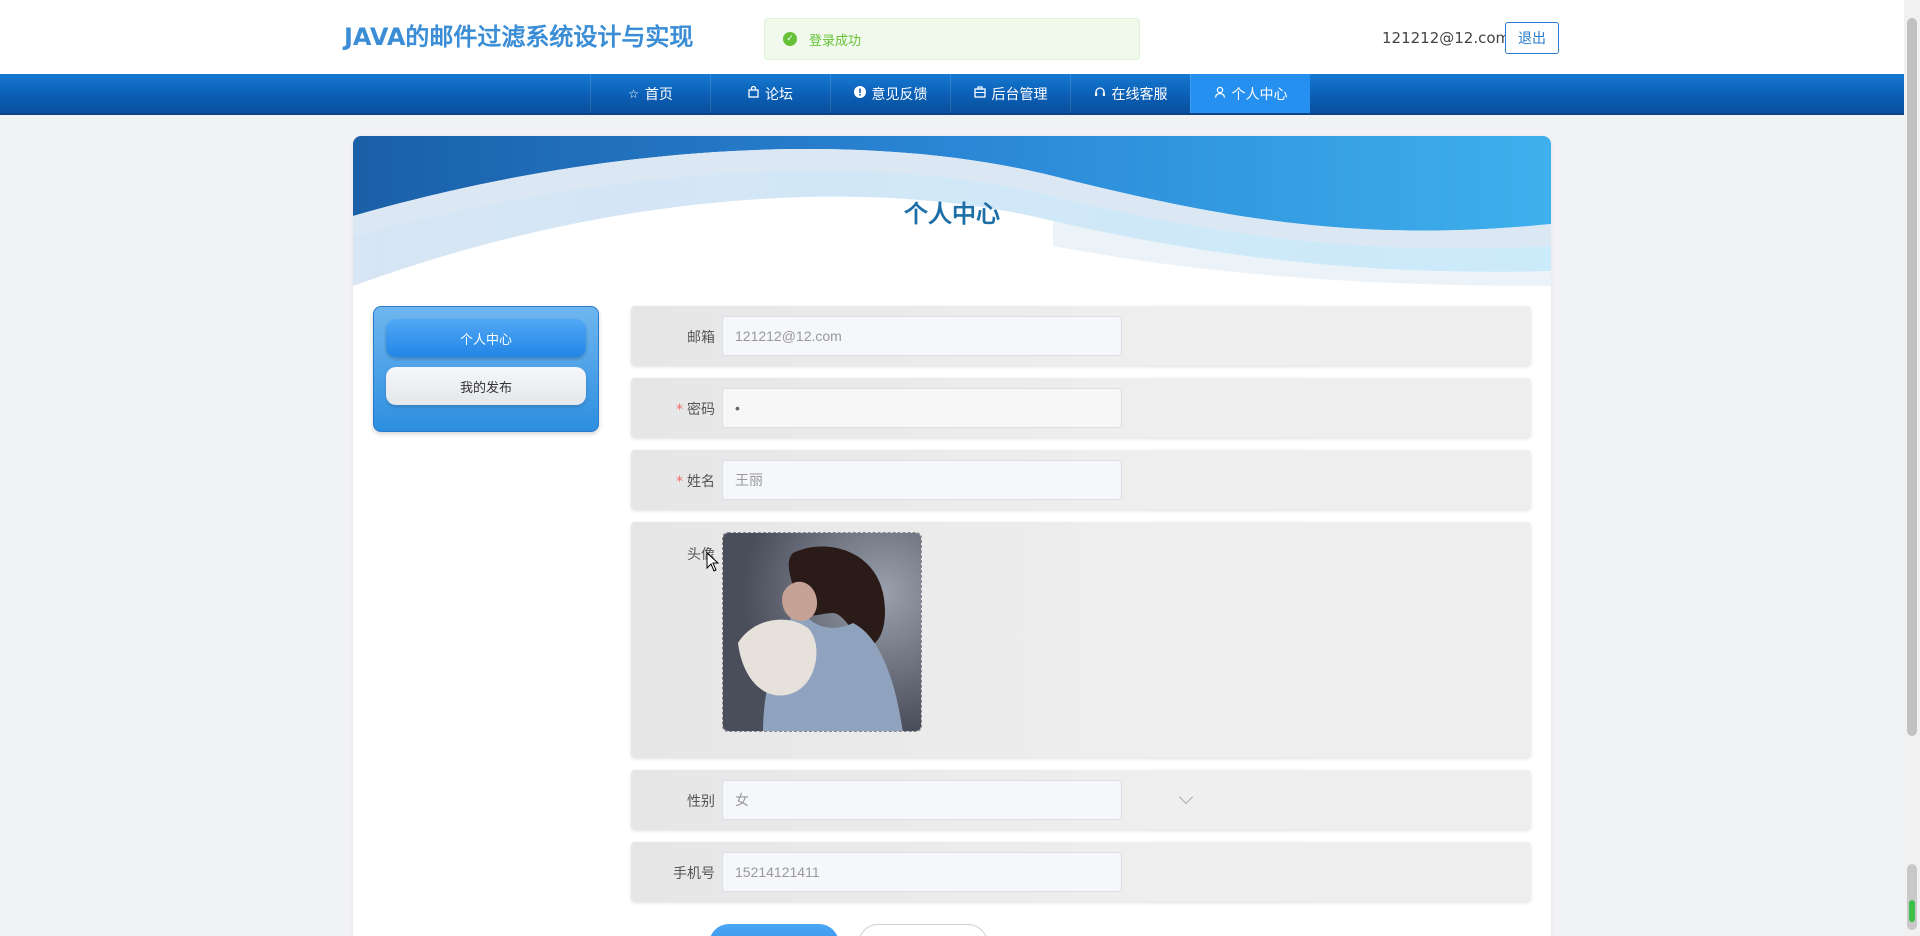 The image size is (1920, 936). I want to click on phone-field, so click(922, 872).